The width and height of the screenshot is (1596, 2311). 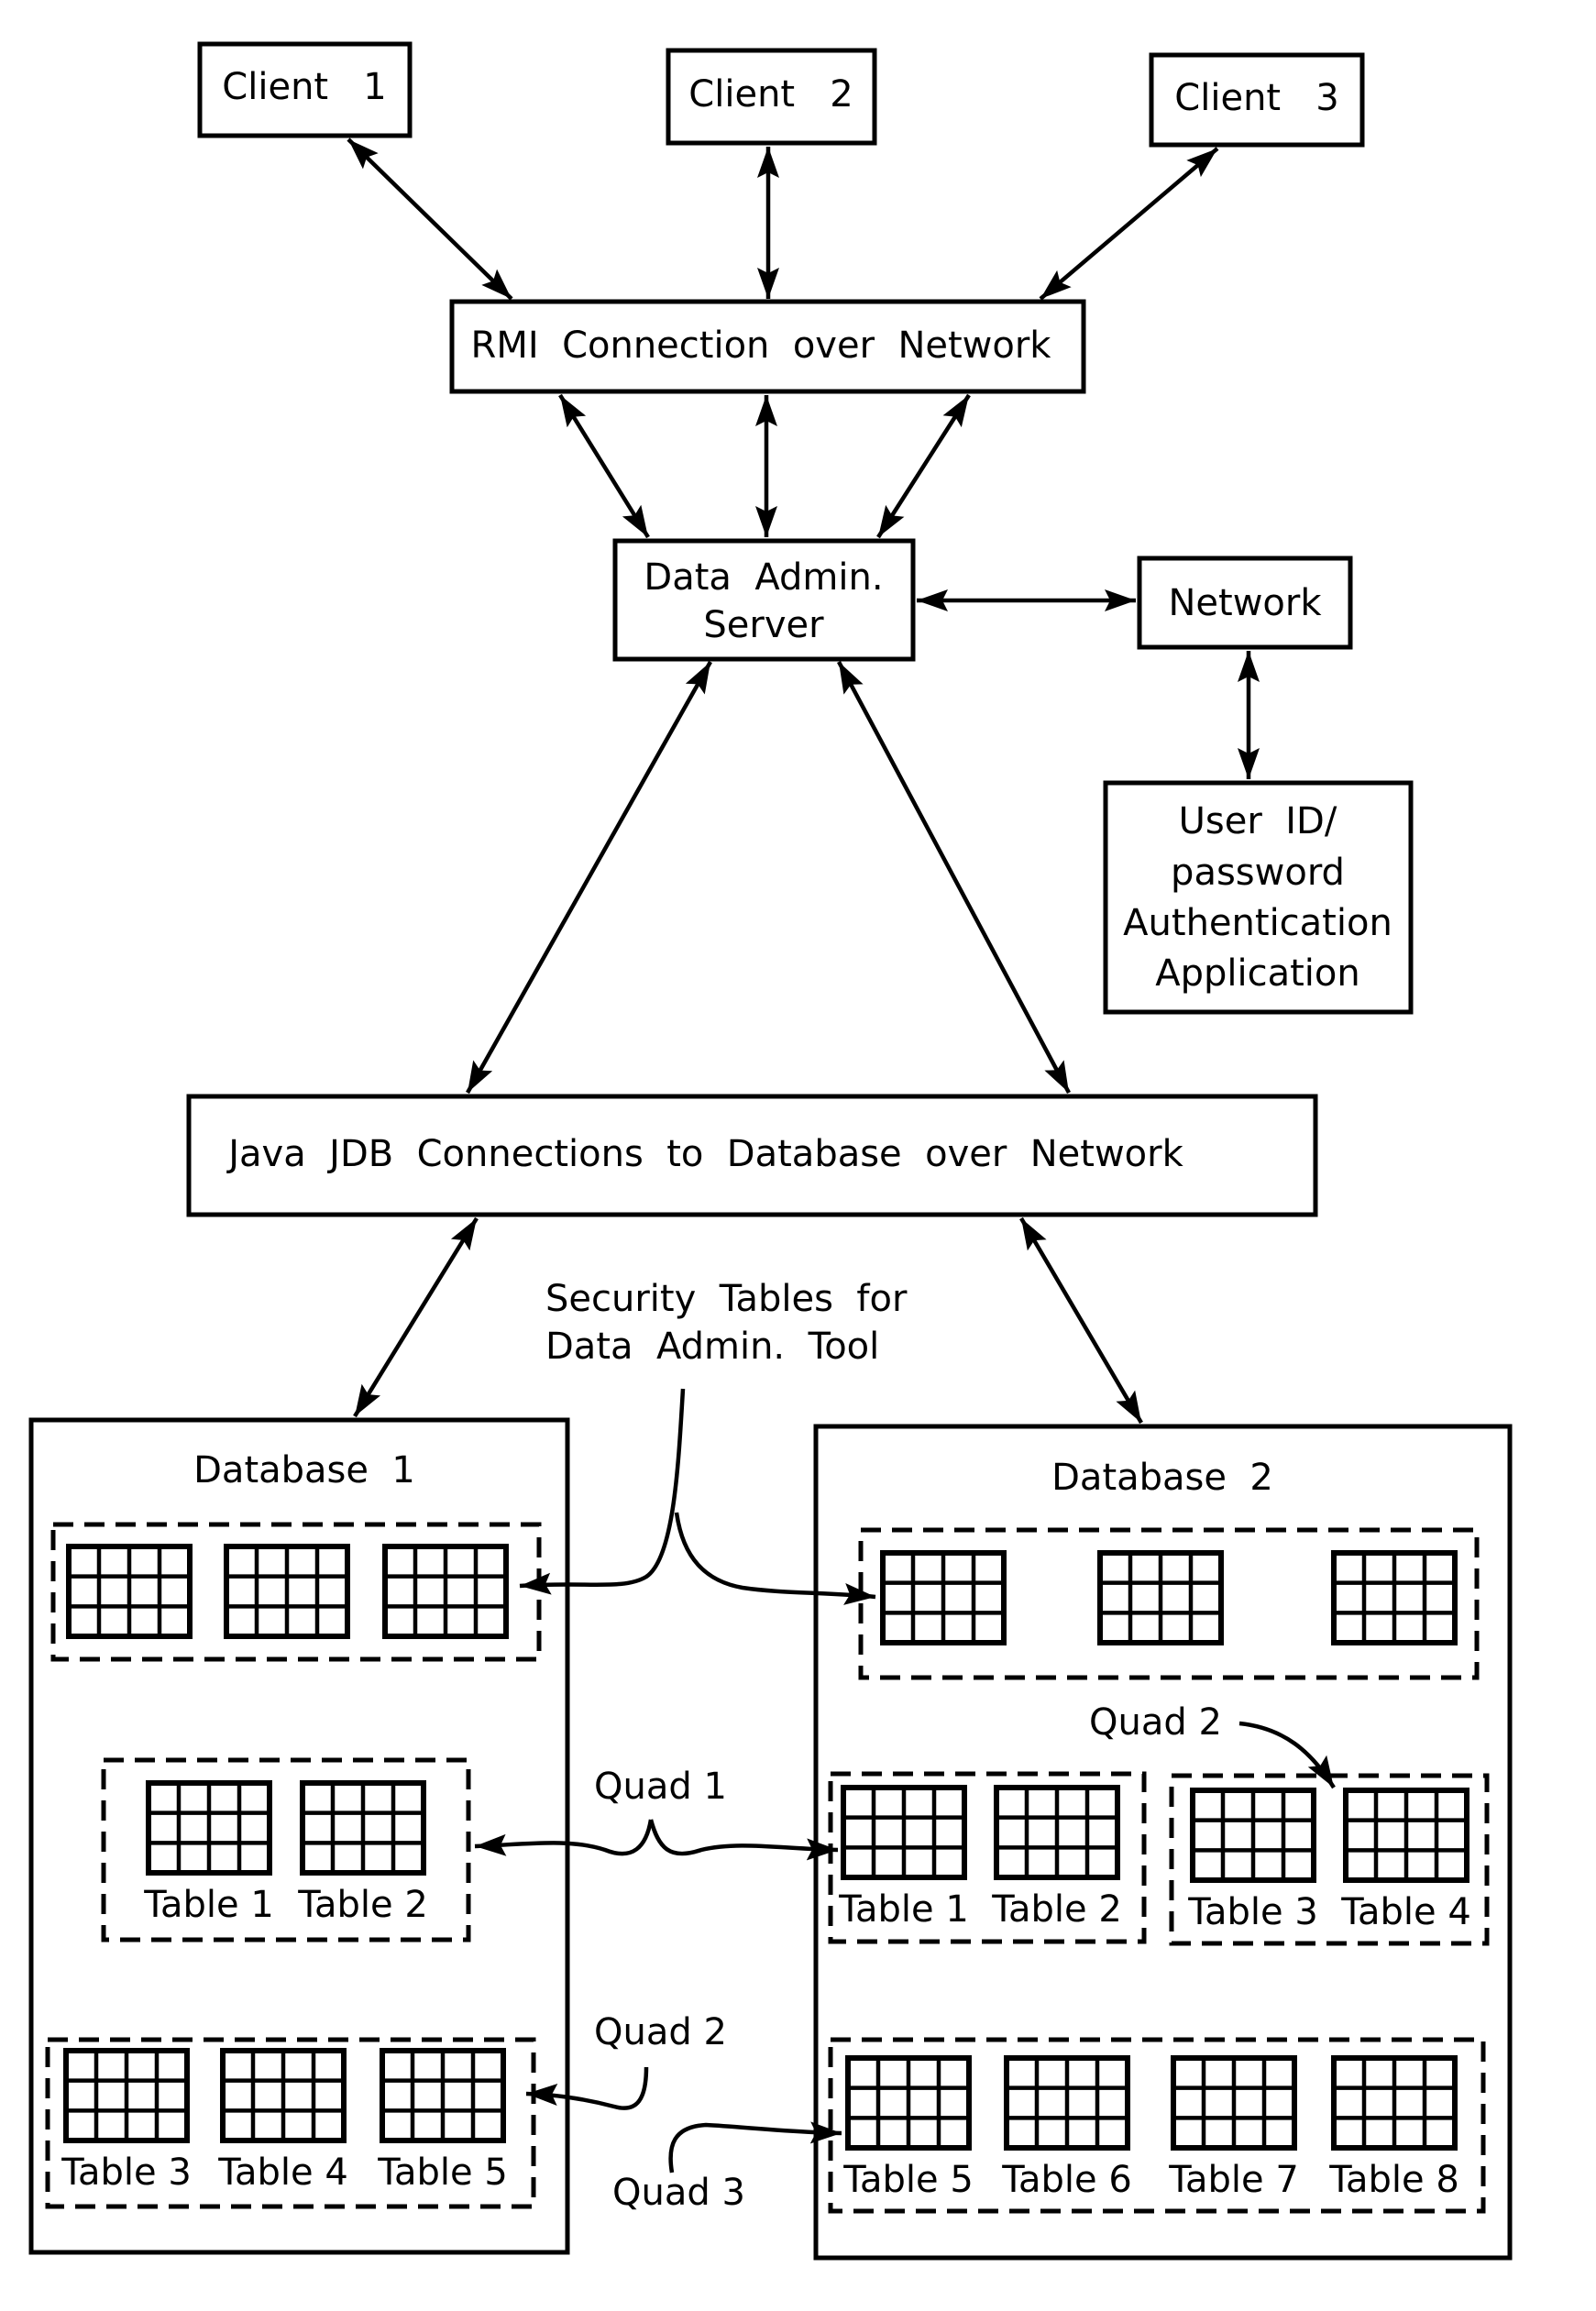 I want to click on server-jdbc-arrow-right, so click(x=954, y=877).